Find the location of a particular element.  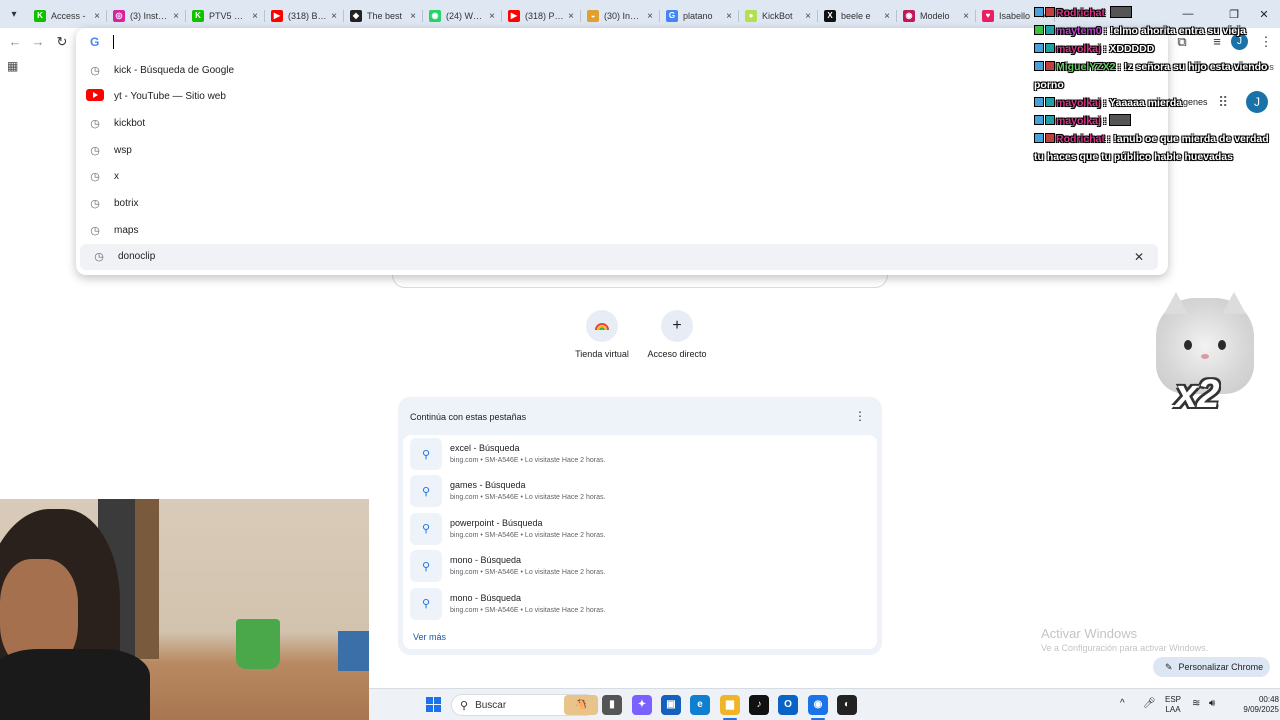

chat-username: MiguelYZX2 is located at coordinates (1086, 67).